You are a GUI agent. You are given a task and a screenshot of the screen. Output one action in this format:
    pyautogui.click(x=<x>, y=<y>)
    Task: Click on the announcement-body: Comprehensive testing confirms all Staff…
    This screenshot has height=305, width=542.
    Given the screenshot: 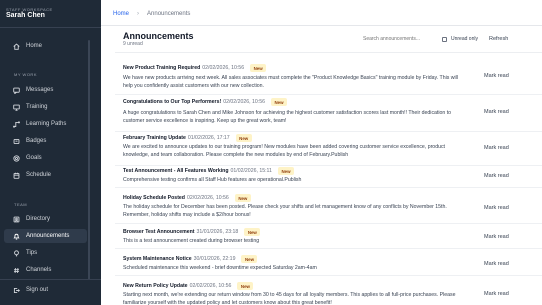 What is the action you would take?
    pyautogui.click(x=212, y=180)
    